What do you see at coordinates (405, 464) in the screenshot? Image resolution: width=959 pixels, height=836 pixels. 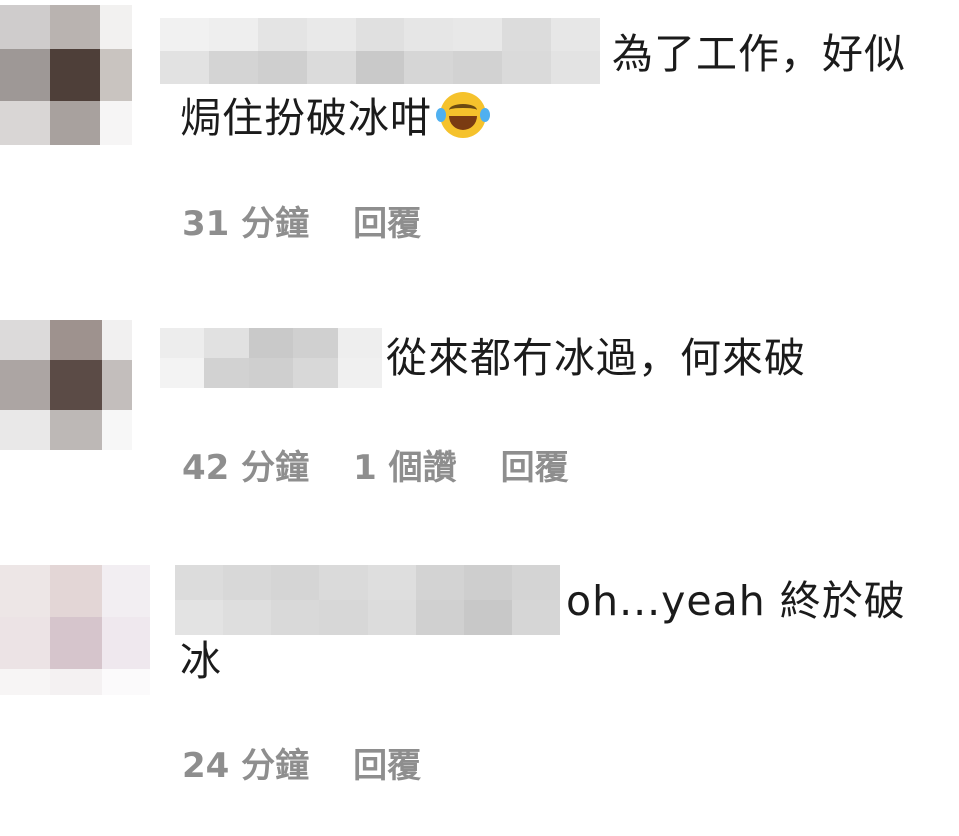 I see `like-count: 1 個讚` at bounding box center [405, 464].